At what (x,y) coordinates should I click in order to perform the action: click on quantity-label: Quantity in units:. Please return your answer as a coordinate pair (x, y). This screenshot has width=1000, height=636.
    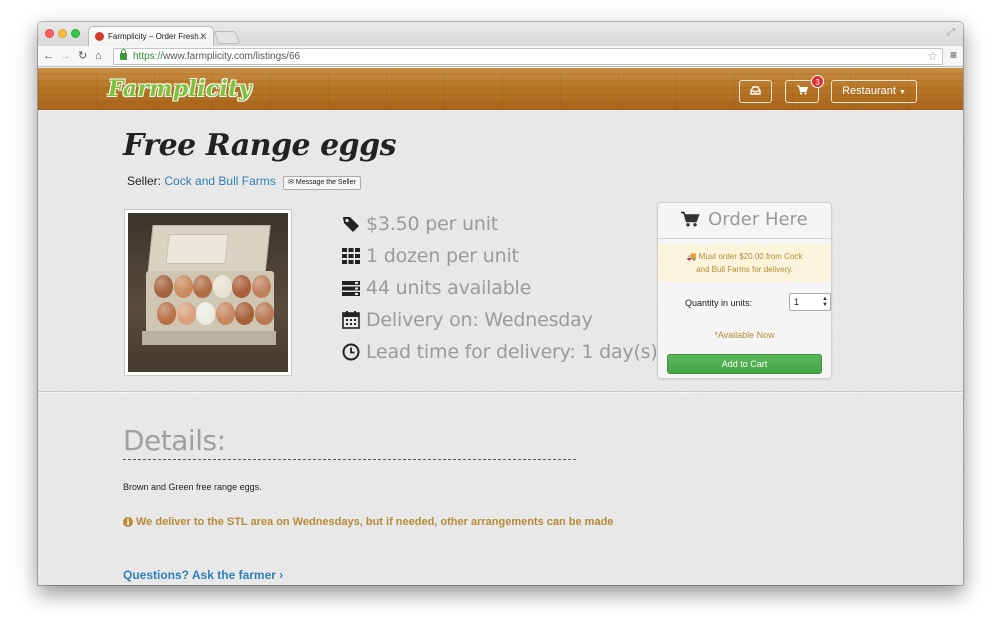
    Looking at the image, I should click on (719, 303).